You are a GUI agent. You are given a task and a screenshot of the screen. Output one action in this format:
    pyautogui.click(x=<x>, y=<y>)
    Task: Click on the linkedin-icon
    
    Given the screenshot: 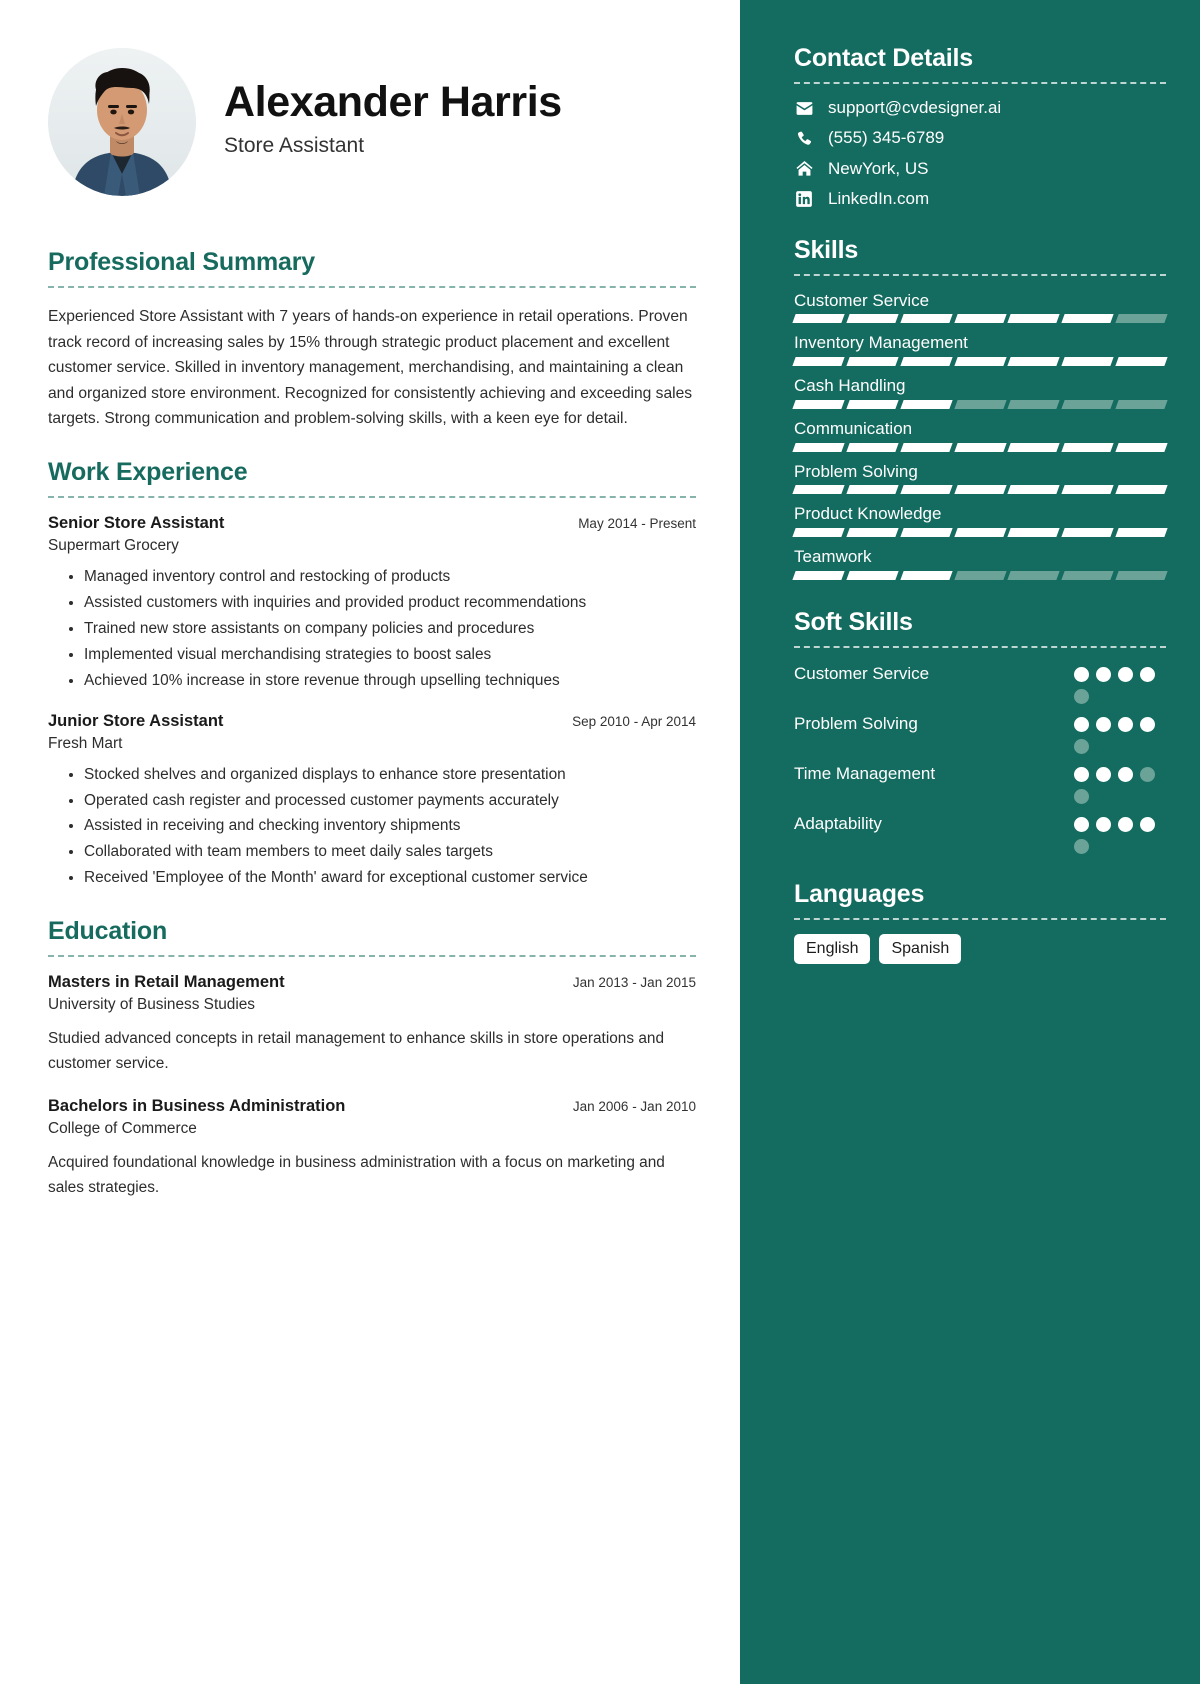 What is the action you would take?
    pyautogui.click(x=804, y=199)
    